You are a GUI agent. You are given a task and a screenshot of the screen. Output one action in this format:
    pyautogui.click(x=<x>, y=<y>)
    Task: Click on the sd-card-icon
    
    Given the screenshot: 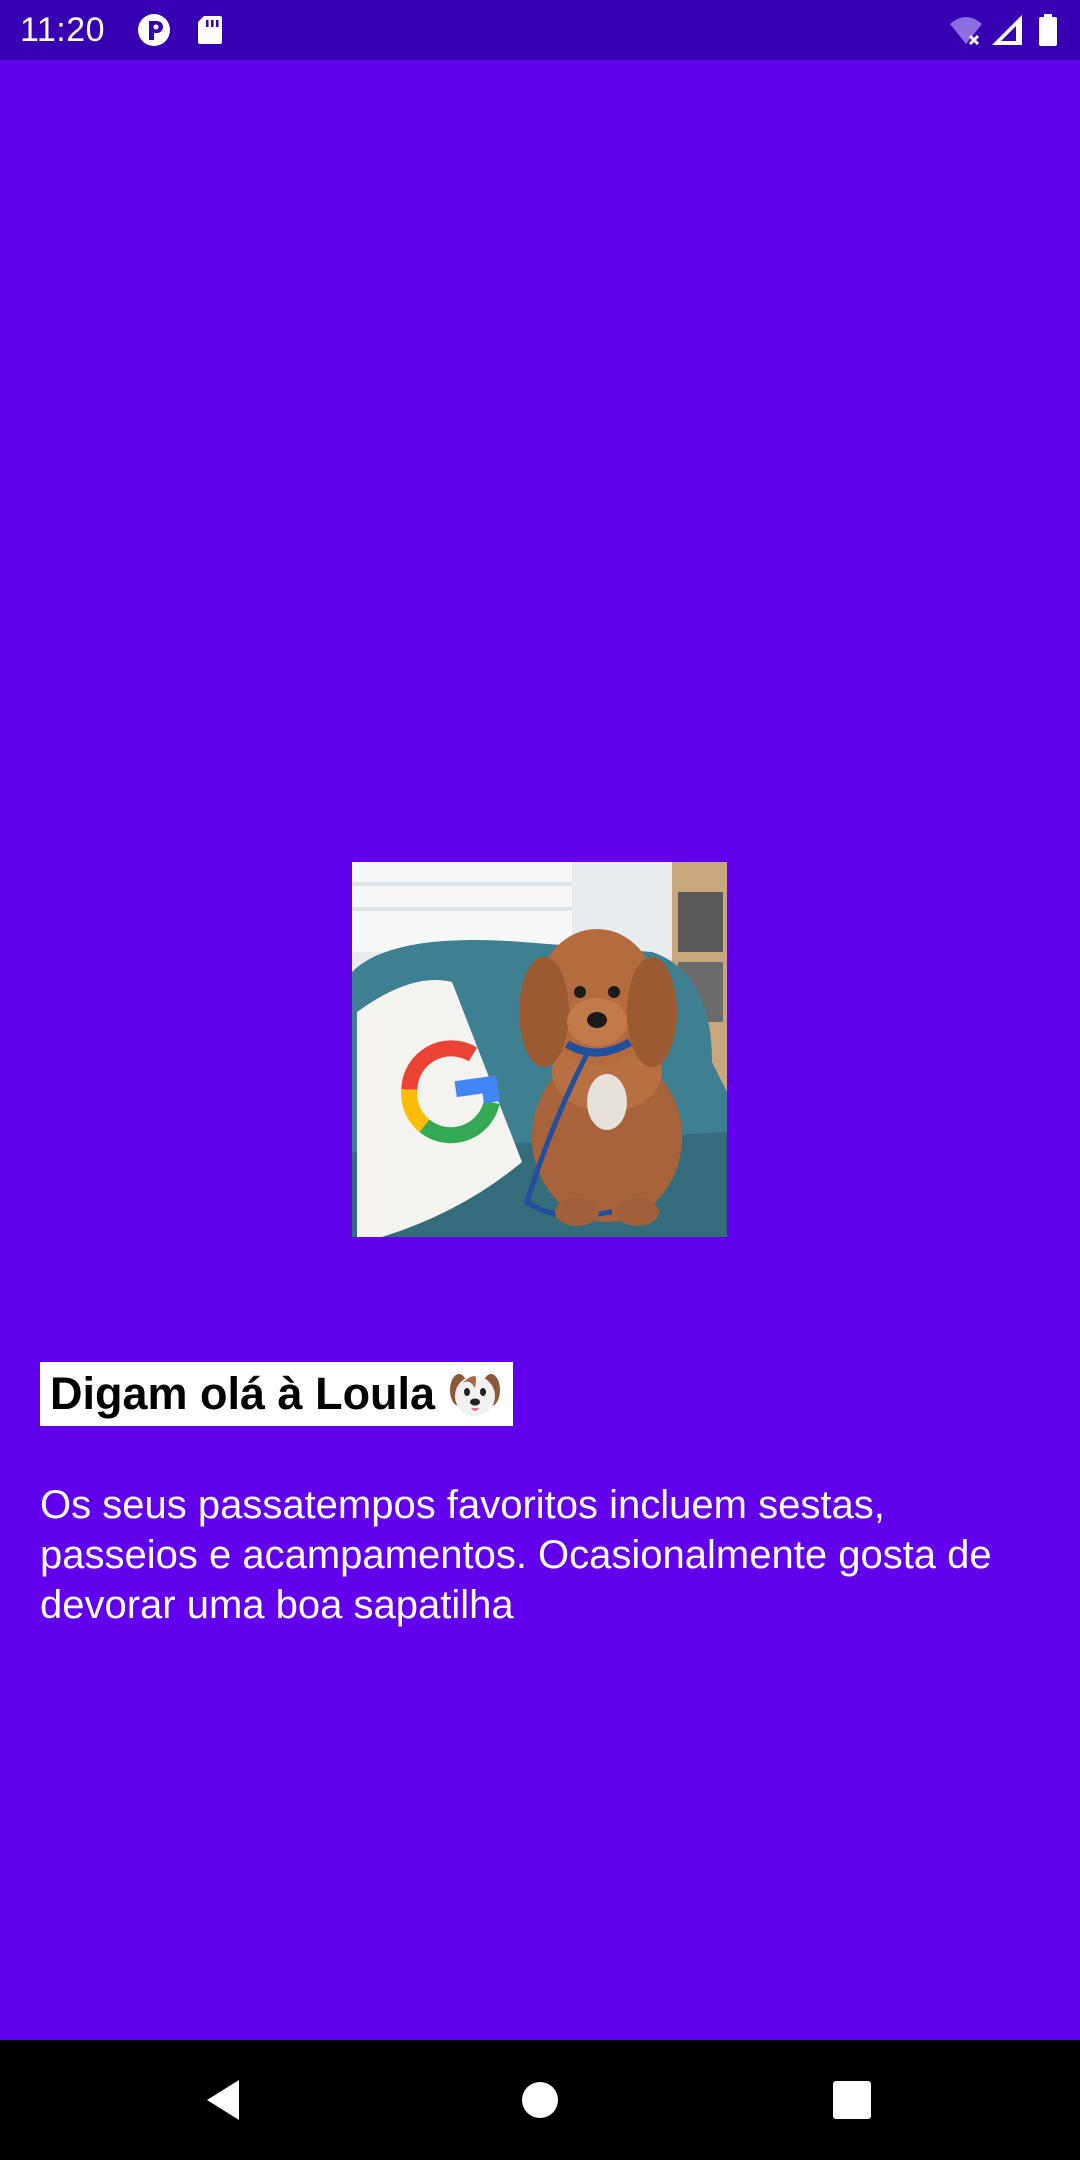 What is the action you would take?
    pyautogui.click(x=210, y=30)
    